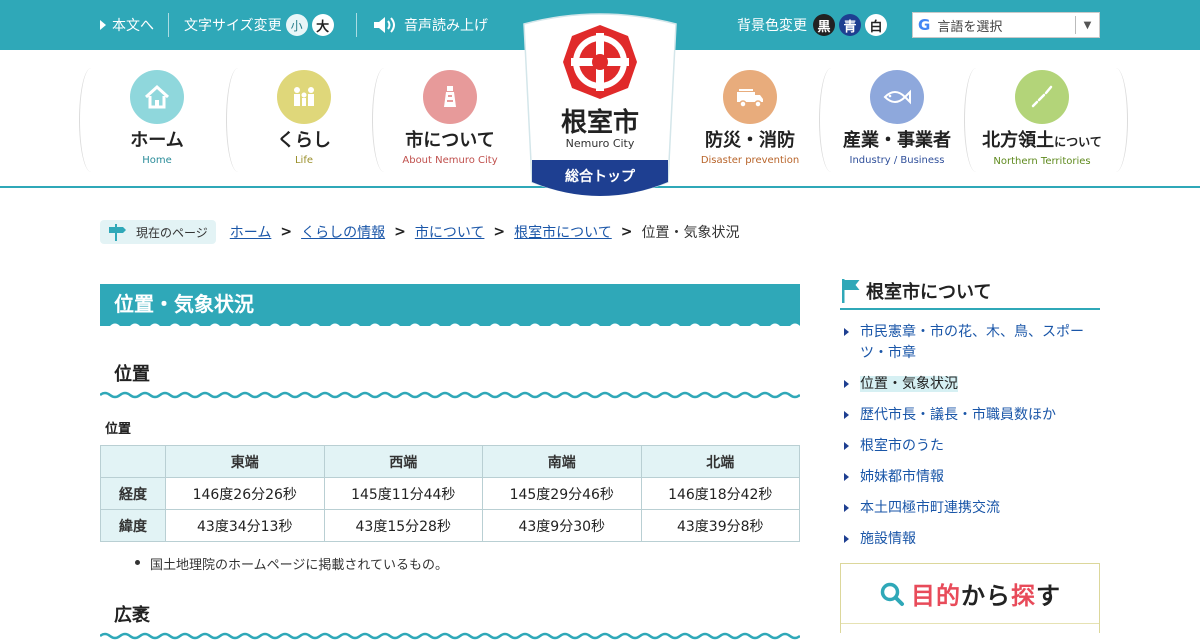 This screenshot has height=641, width=1200. Describe the element at coordinates (600, 62) in the screenshot. I see `city-emblem-icon` at that location.